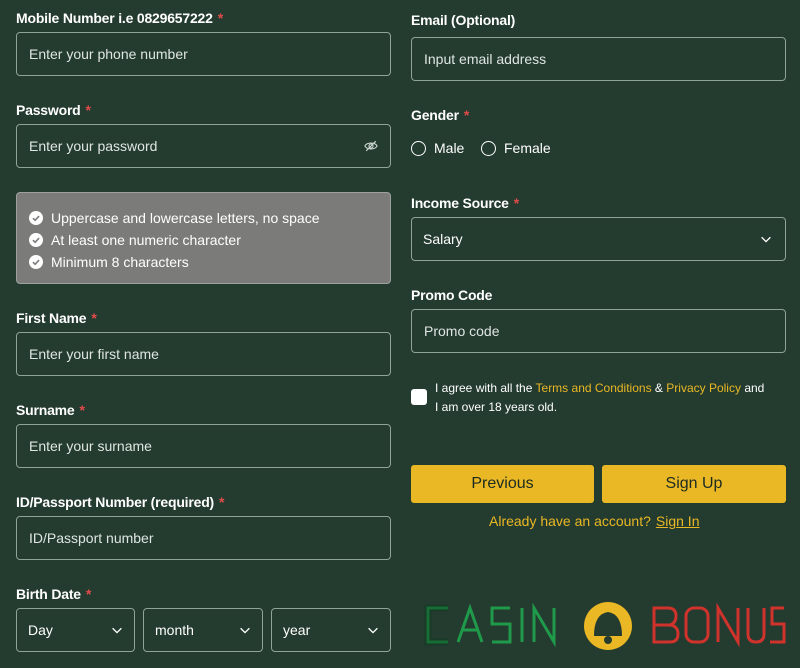 The width and height of the screenshot is (800, 668). What do you see at coordinates (516, 148) in the screenshot?
I see `gender-female-radio: Female` at bounding box center [516, 148].